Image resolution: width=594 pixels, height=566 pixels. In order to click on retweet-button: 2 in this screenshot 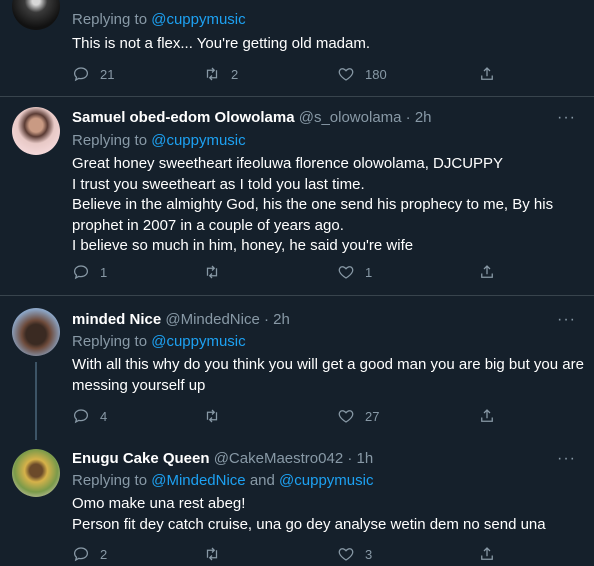, I will do `click(220, 74)`.